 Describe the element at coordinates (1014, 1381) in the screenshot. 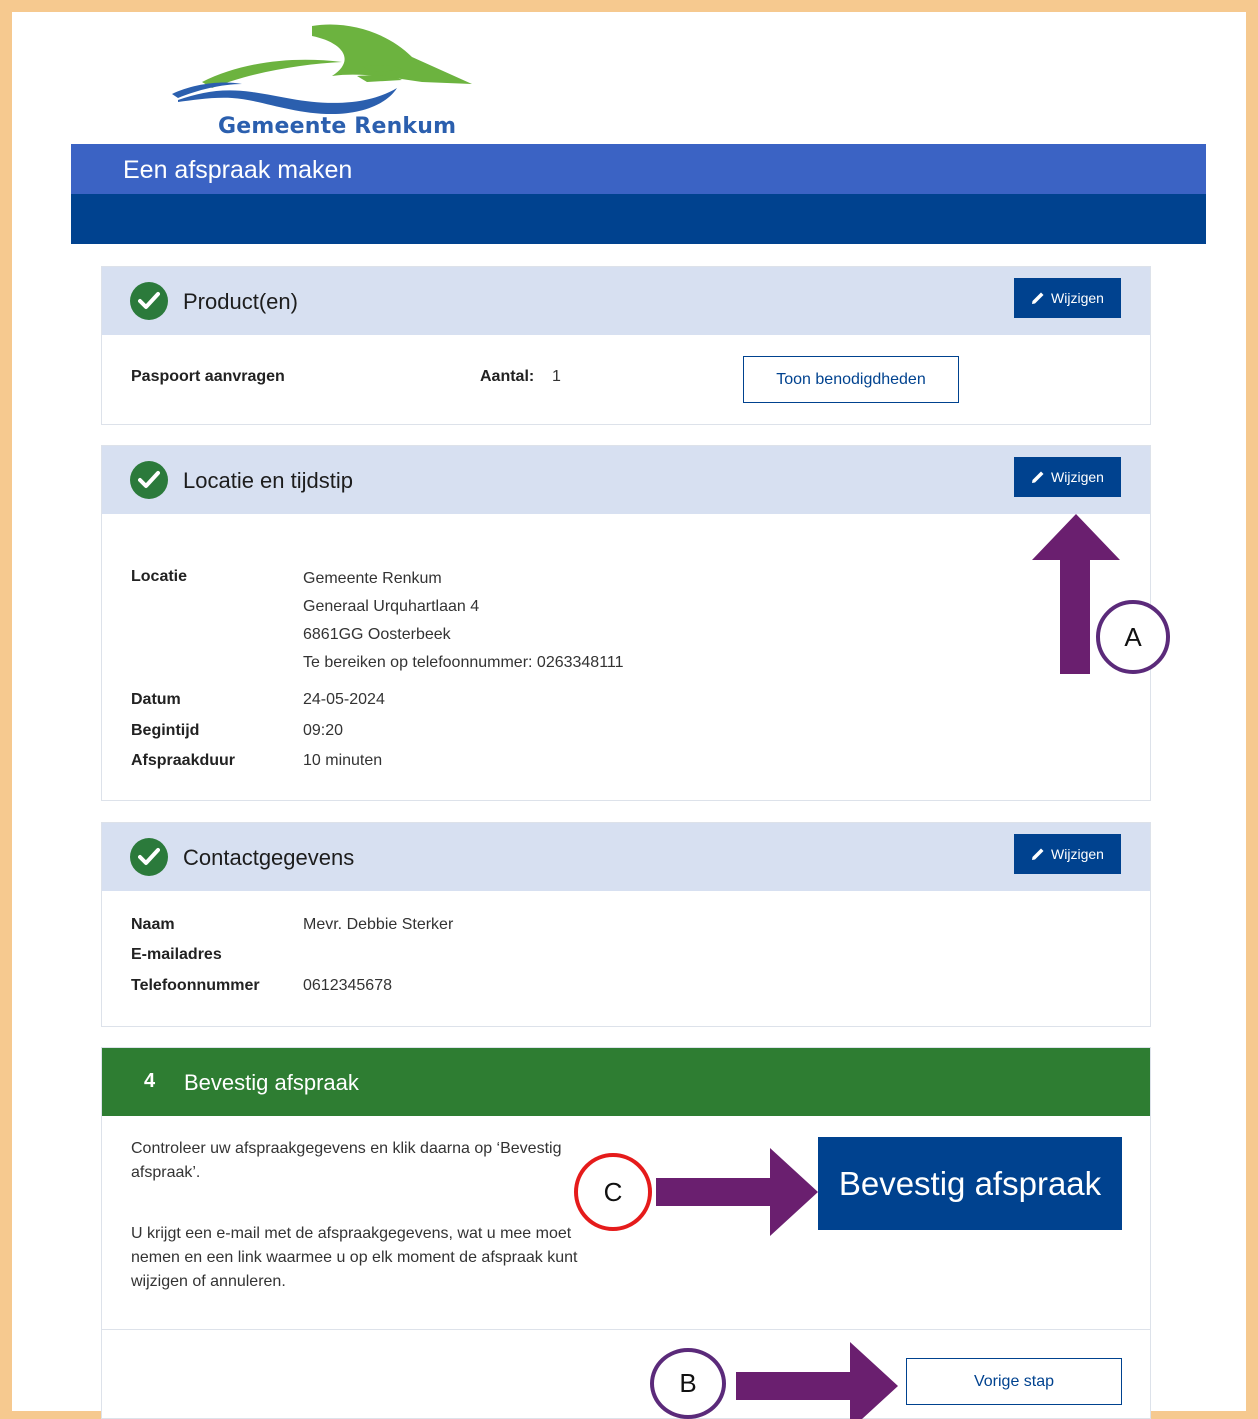

I see `previous-step-button: Vorige stap` at that location.